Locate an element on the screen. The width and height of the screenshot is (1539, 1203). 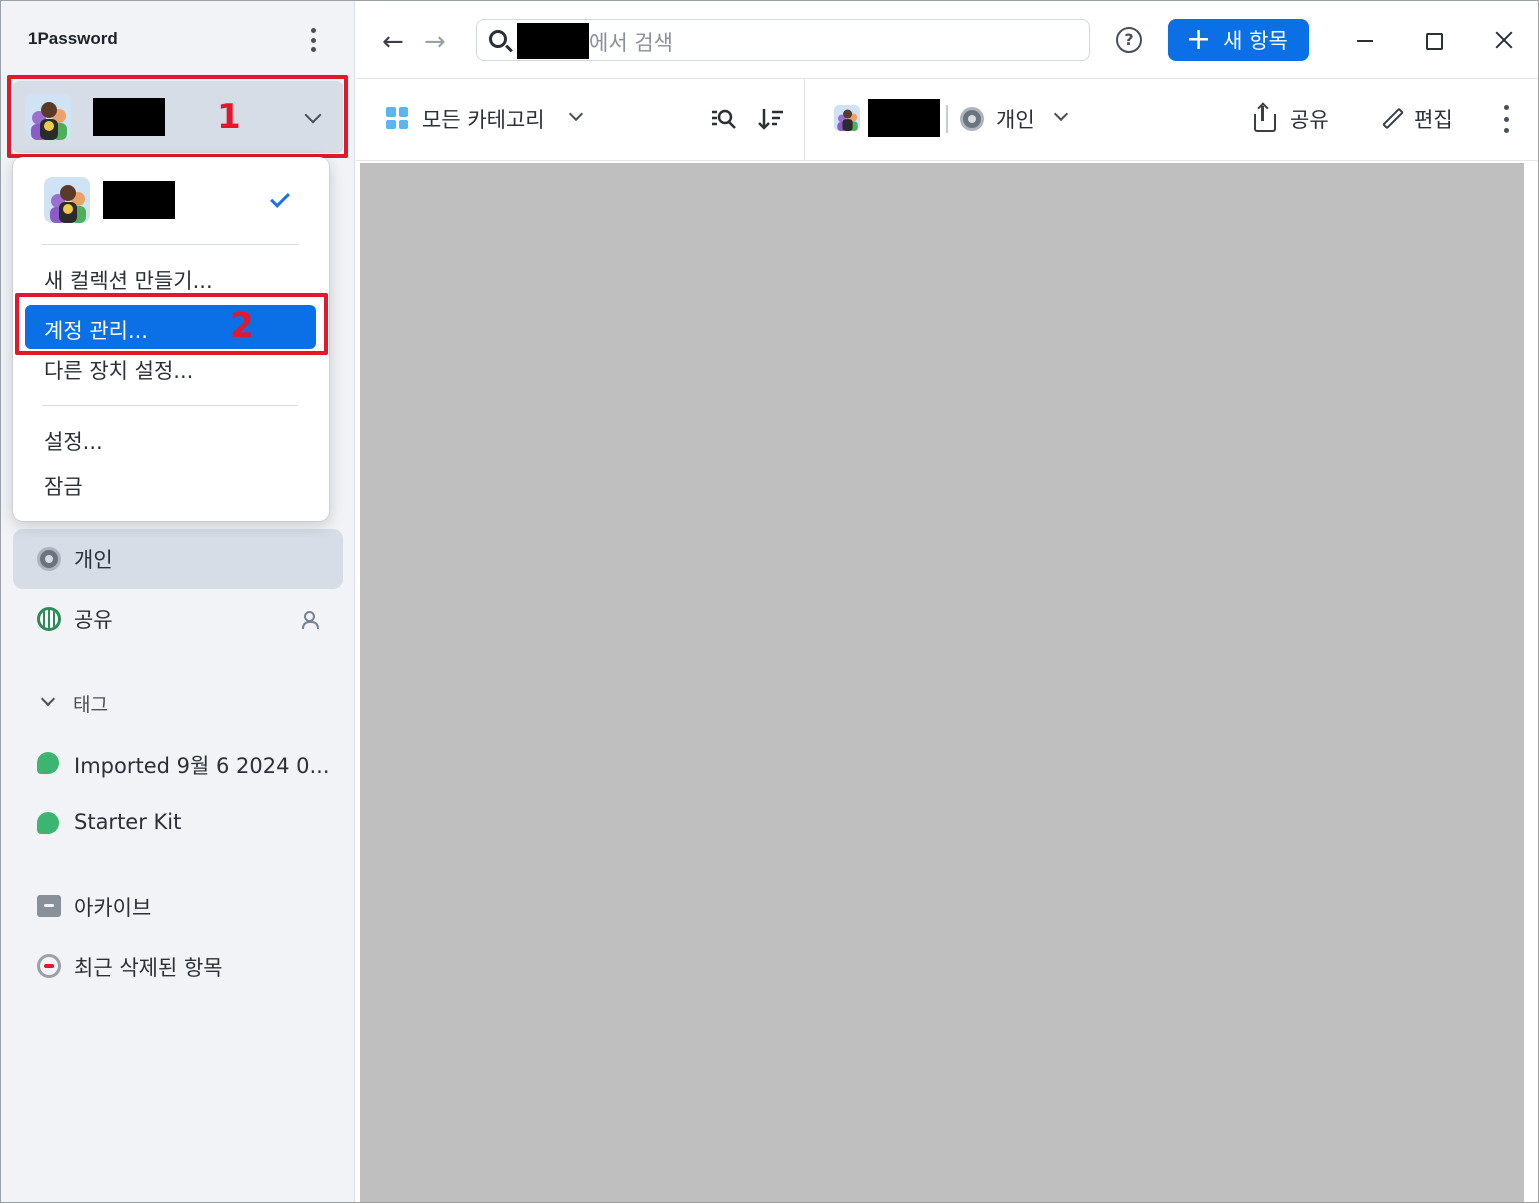
sidebar-tag-starter-kit: Starter Kit is located at coordinates (178, 823).